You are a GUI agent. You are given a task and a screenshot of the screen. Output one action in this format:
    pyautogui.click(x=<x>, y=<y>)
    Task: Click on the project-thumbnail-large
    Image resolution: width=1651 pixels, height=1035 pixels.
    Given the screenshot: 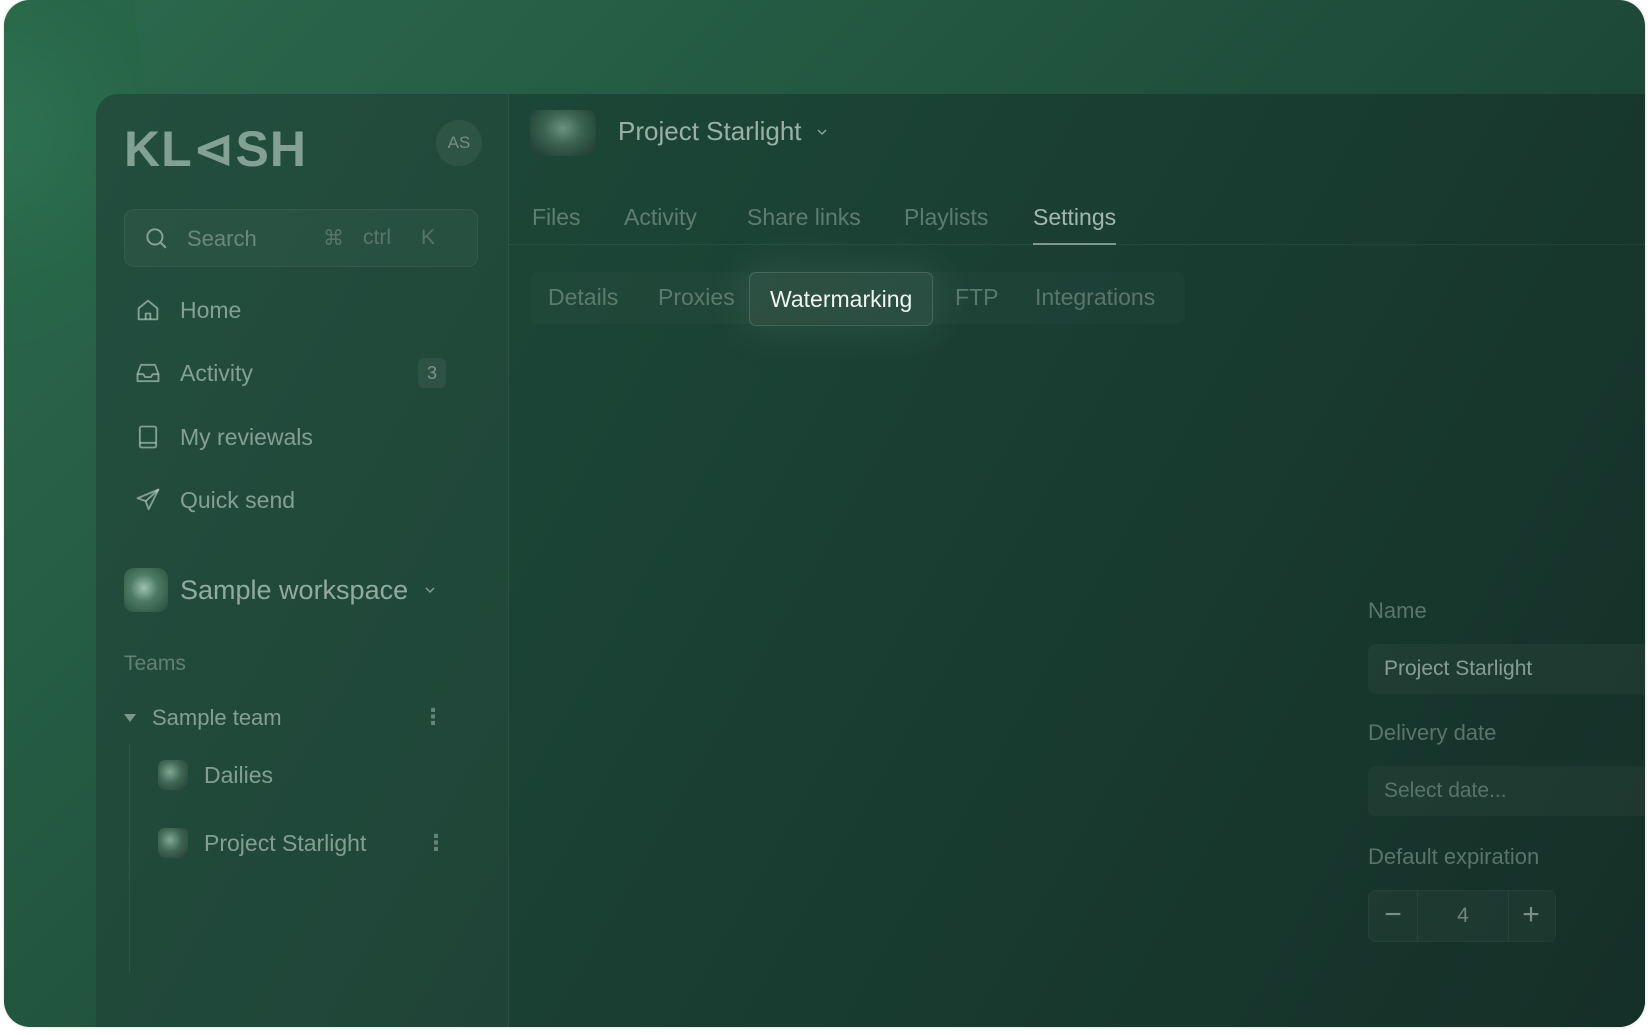 What is the action you would take?
    pyautogui.click(x=563, y=133)
    